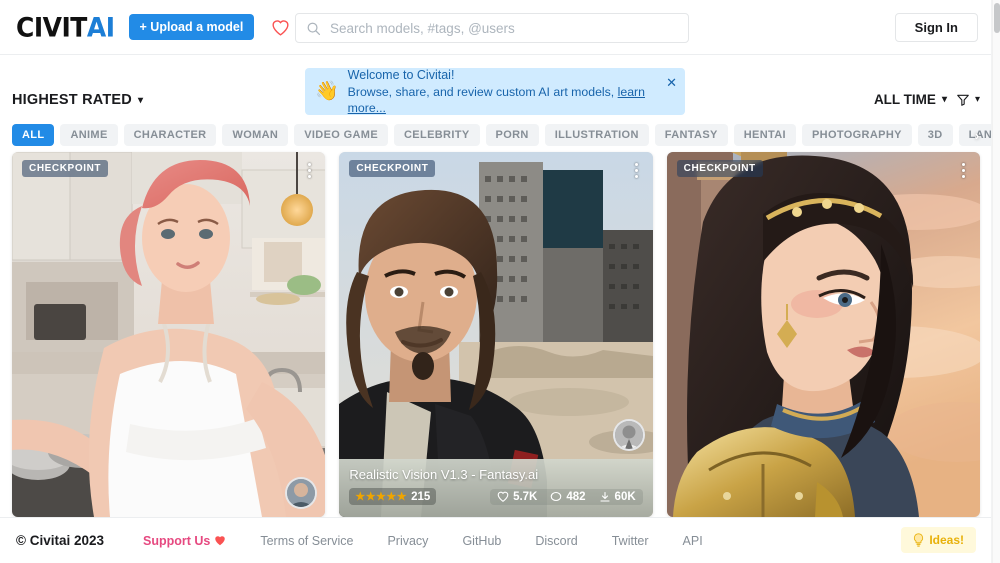 The height and width of the screenshot is (563, 1000). Describe the element at coordinates (512, 135) in the screenshot. I see `tag-pill-porn: PORN` at that location.